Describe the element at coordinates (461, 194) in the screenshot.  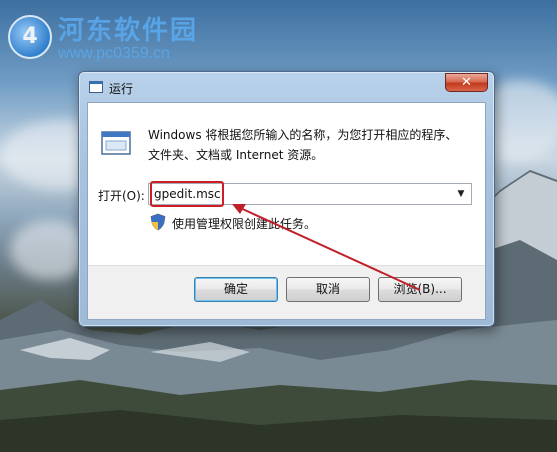
I see `chevron-down-icon: ▼` at that location.